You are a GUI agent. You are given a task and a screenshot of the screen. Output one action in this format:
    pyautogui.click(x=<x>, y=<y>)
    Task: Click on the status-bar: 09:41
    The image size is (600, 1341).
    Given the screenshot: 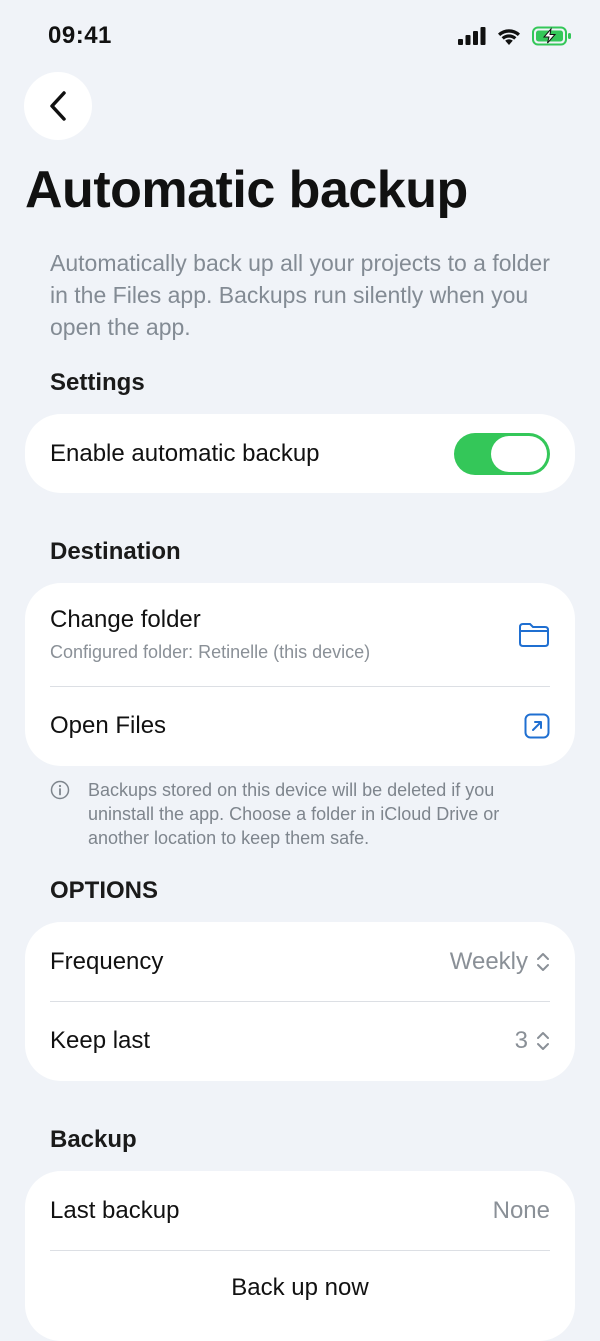 What is the action you would take?
    pyautogui.click(x=300, y=38)
    